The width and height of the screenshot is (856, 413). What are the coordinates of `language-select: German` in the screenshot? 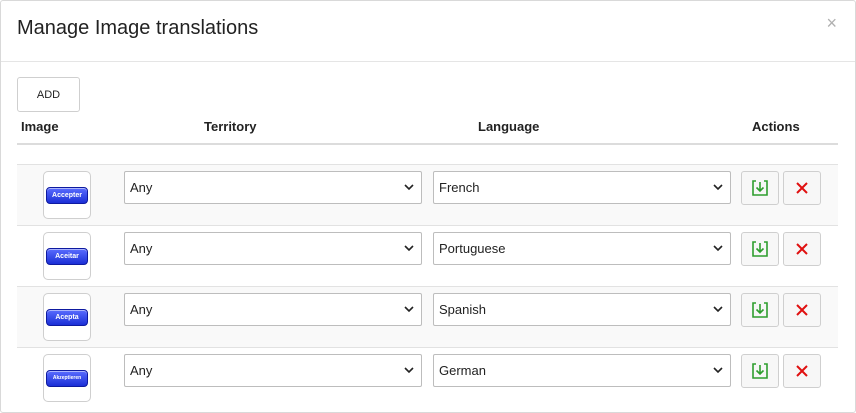 It's located at (582, 370).